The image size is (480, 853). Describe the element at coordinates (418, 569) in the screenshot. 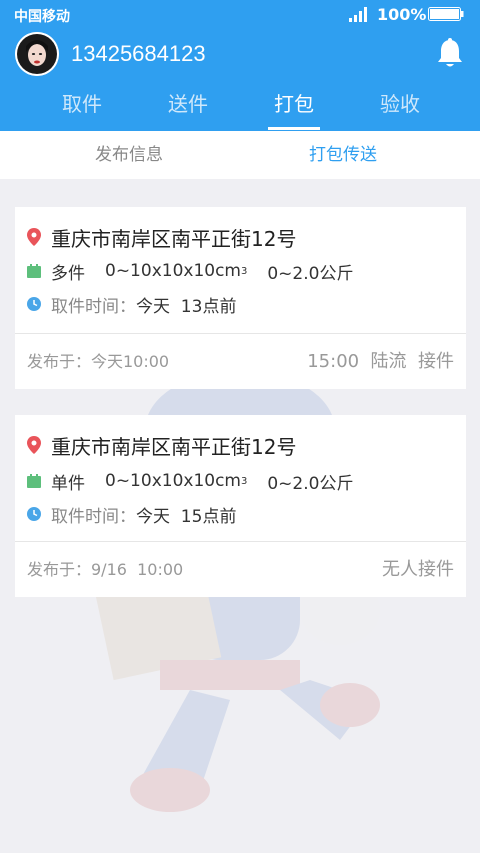

I see `order-status: 无人接件` at that location.